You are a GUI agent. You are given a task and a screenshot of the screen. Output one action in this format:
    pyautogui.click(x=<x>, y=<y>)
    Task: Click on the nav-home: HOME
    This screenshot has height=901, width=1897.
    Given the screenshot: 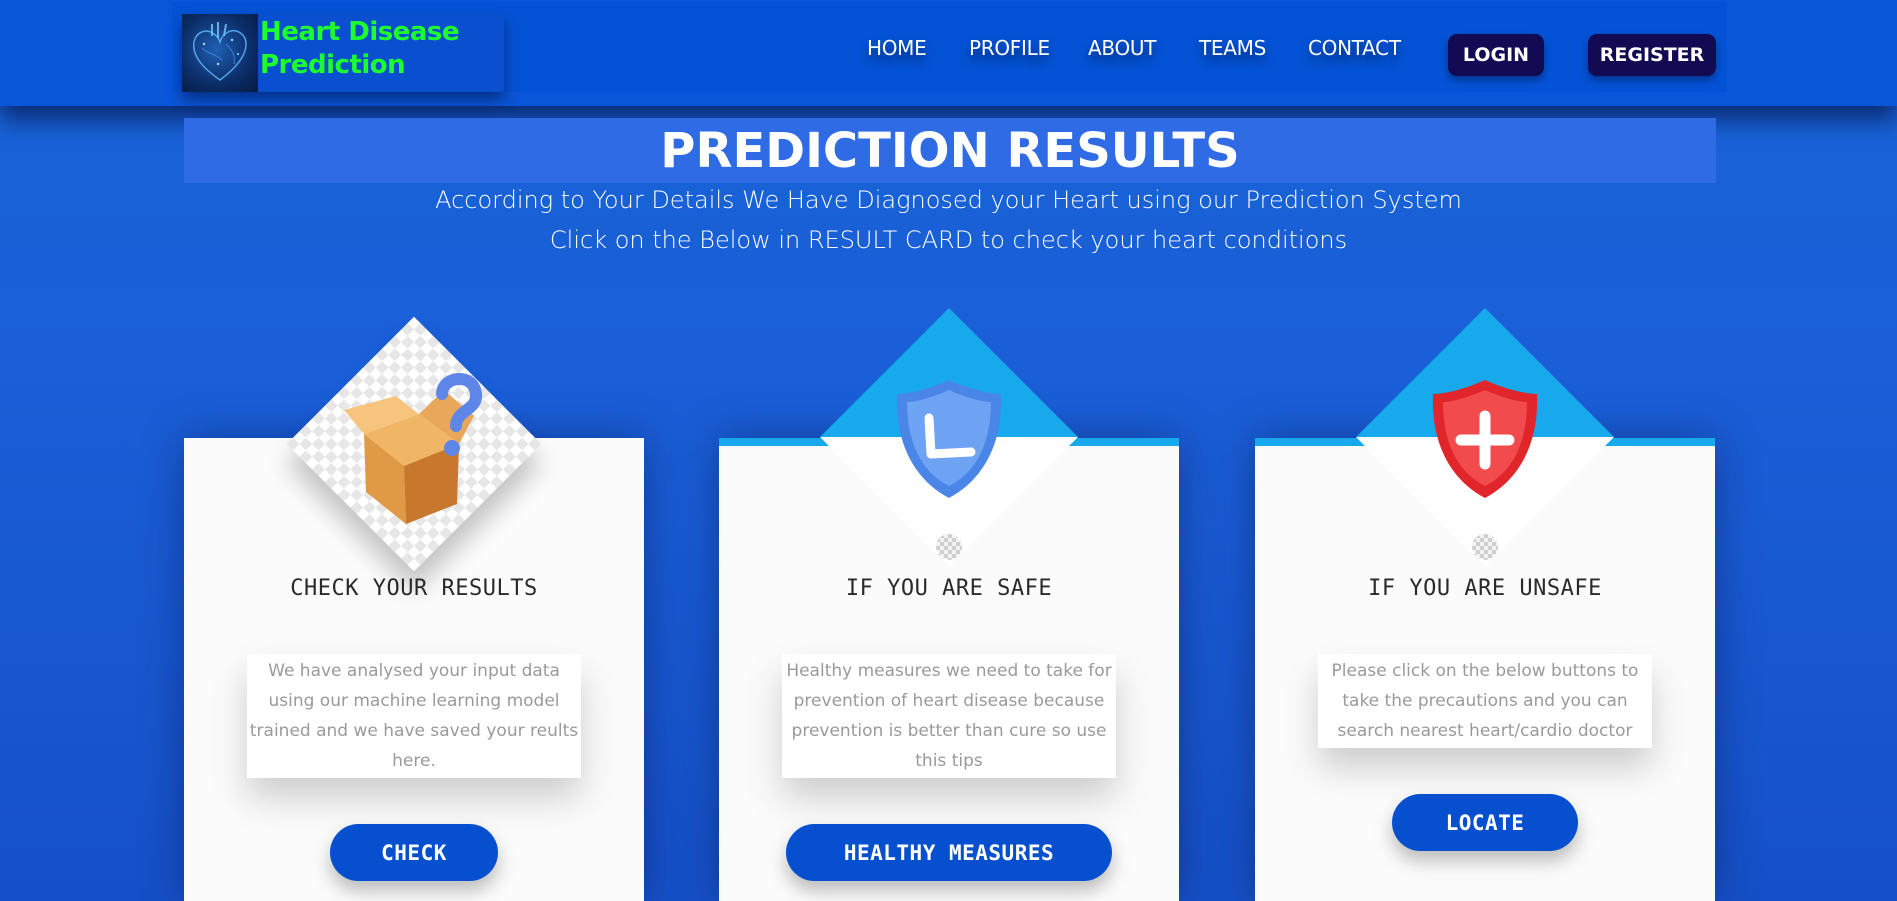 What is the action you would take?
    pyautogui.click(x=897, y=48)
    